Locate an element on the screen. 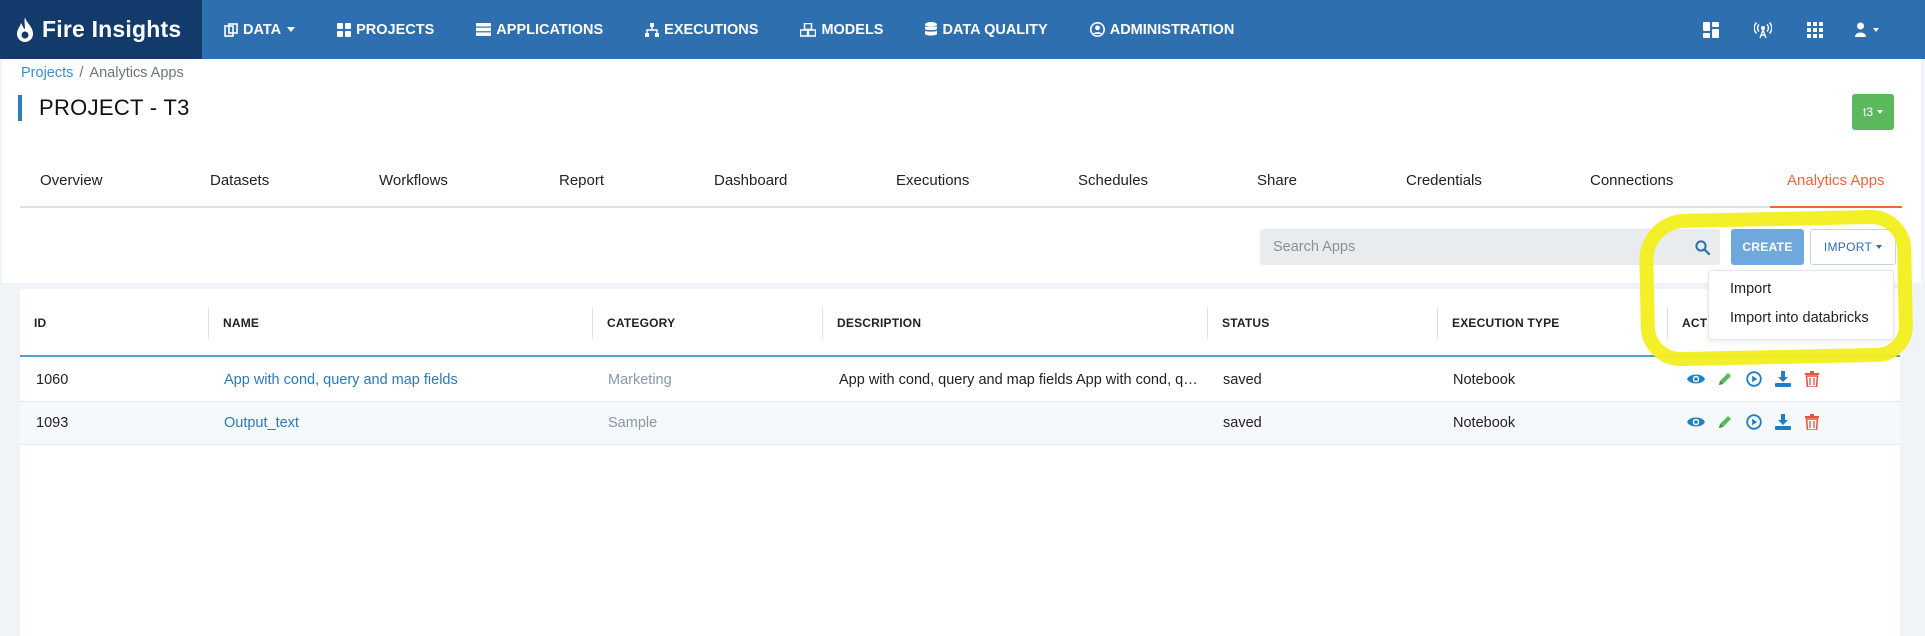 Image resolution: width=1925 pixels, height=636 pixels. nav-executions-label: EXECUTIONS is located at coordinates (711, 29).